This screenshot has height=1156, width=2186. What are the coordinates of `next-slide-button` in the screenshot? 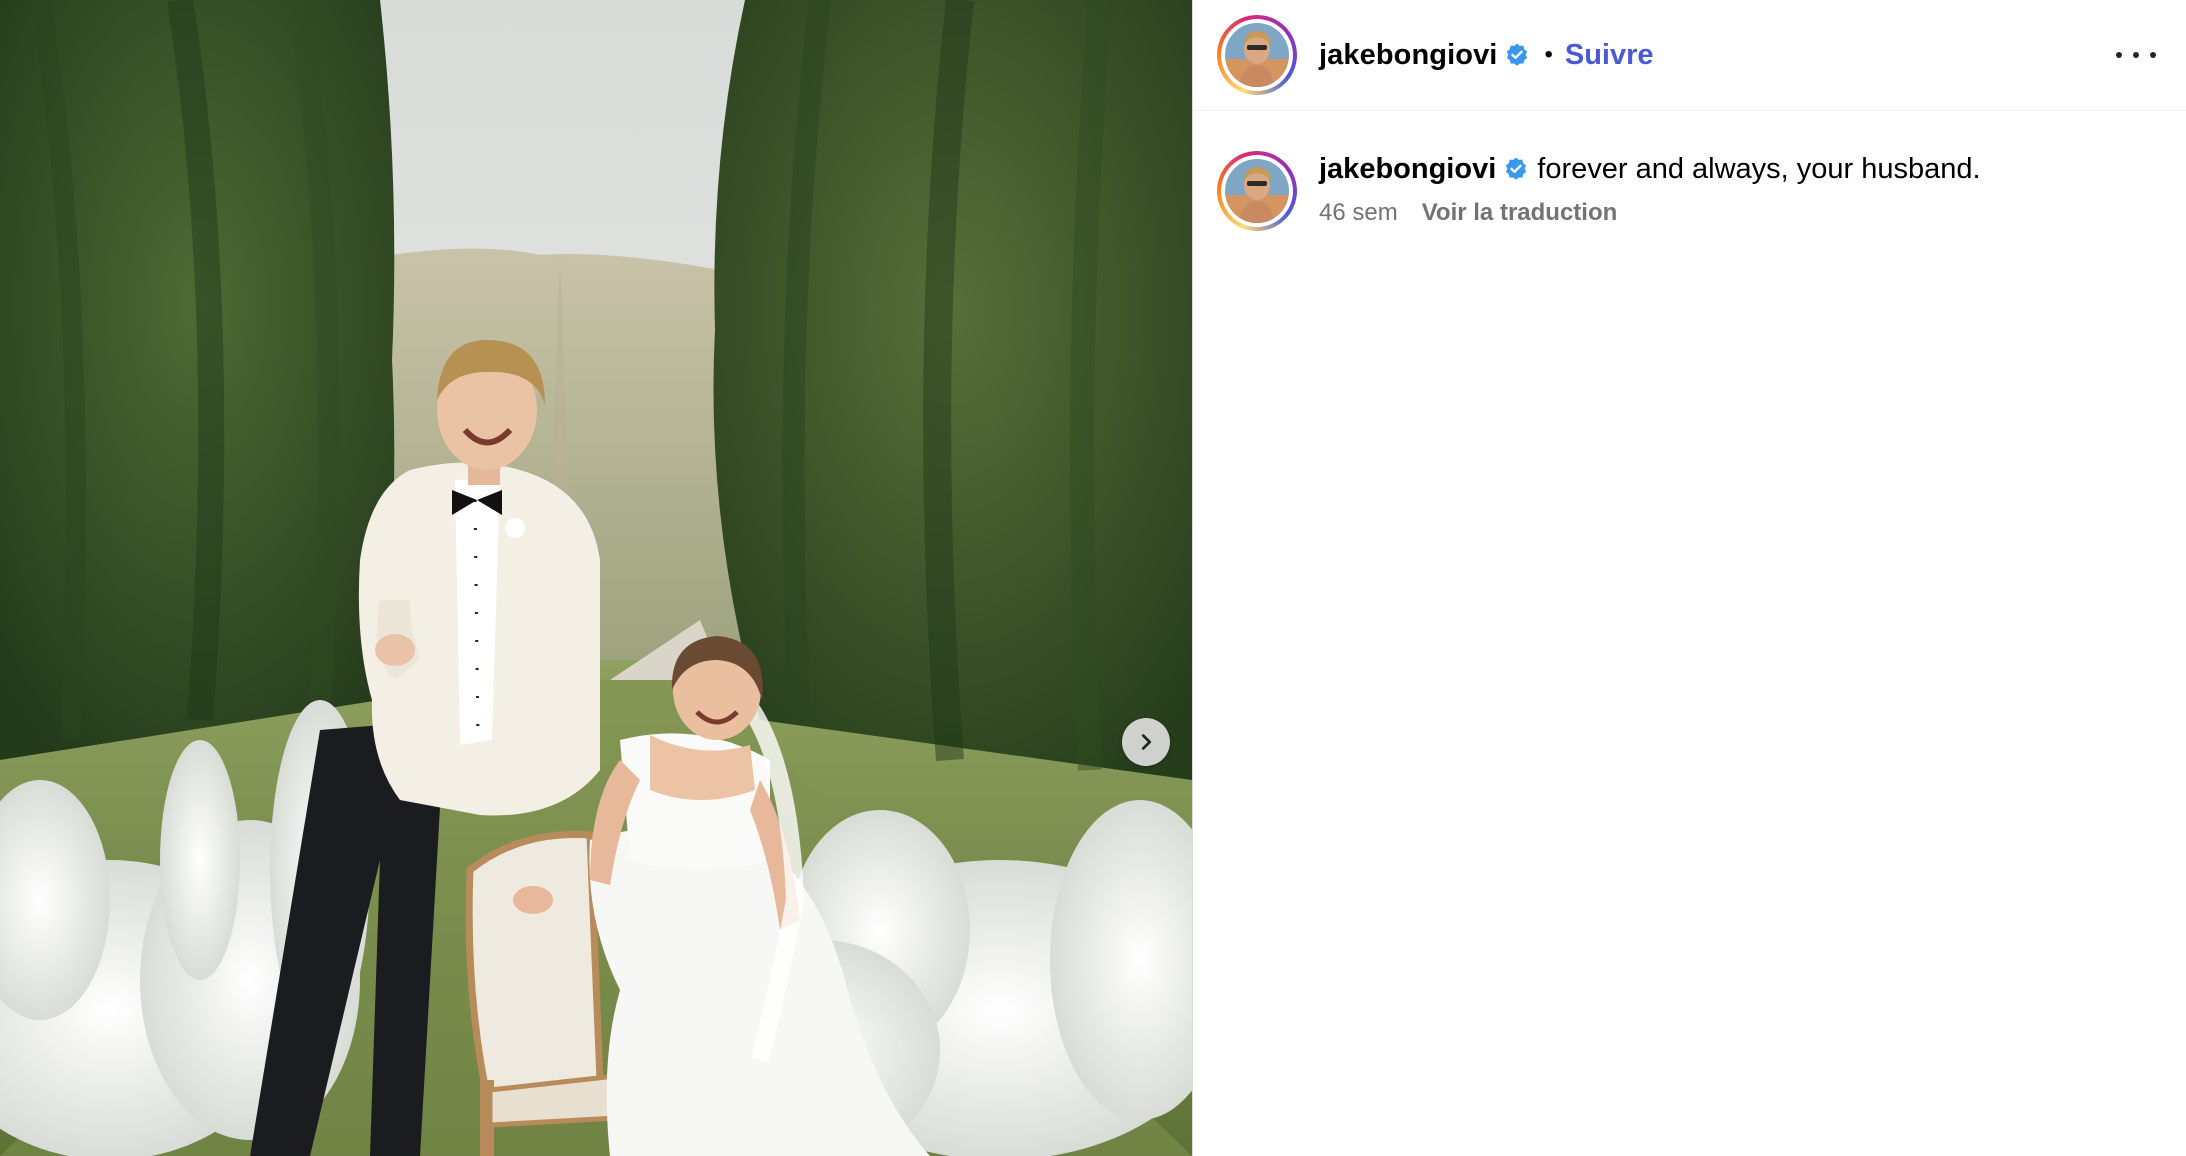 It's located at (1146, 742).